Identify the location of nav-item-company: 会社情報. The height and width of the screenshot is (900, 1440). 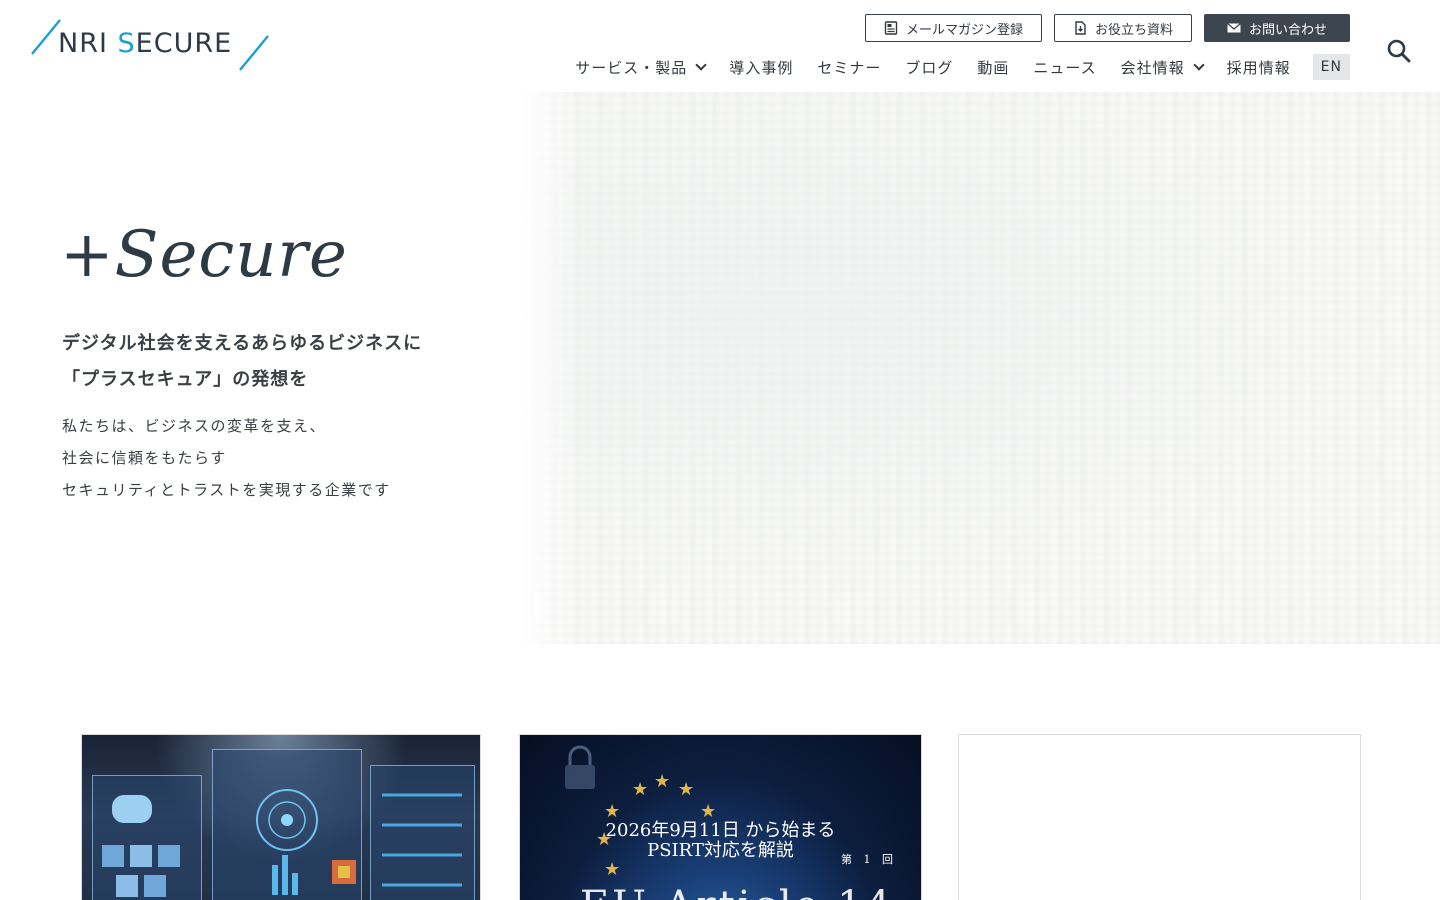
(1162, 67).